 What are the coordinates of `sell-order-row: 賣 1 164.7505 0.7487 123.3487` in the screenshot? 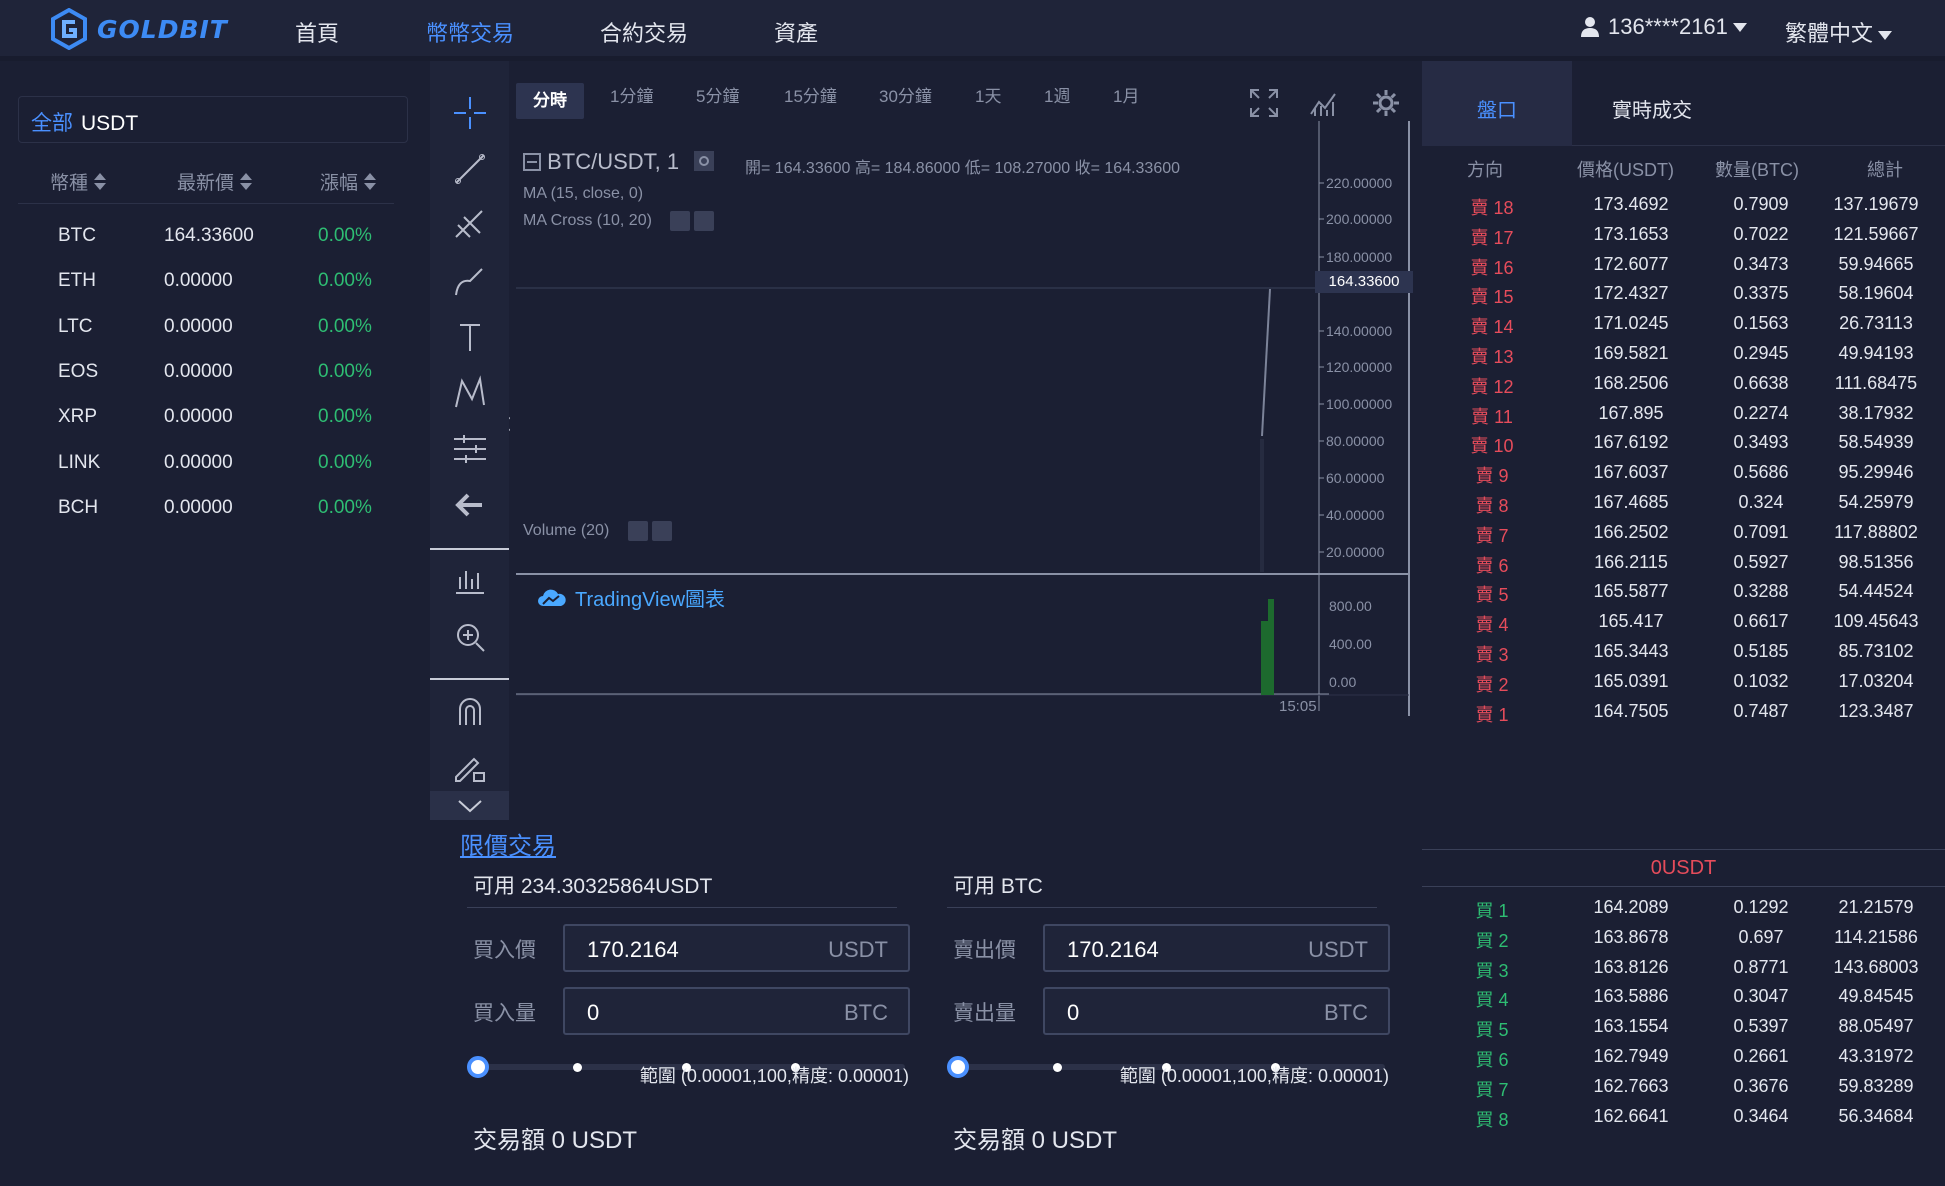 It's located at (1683, 716).